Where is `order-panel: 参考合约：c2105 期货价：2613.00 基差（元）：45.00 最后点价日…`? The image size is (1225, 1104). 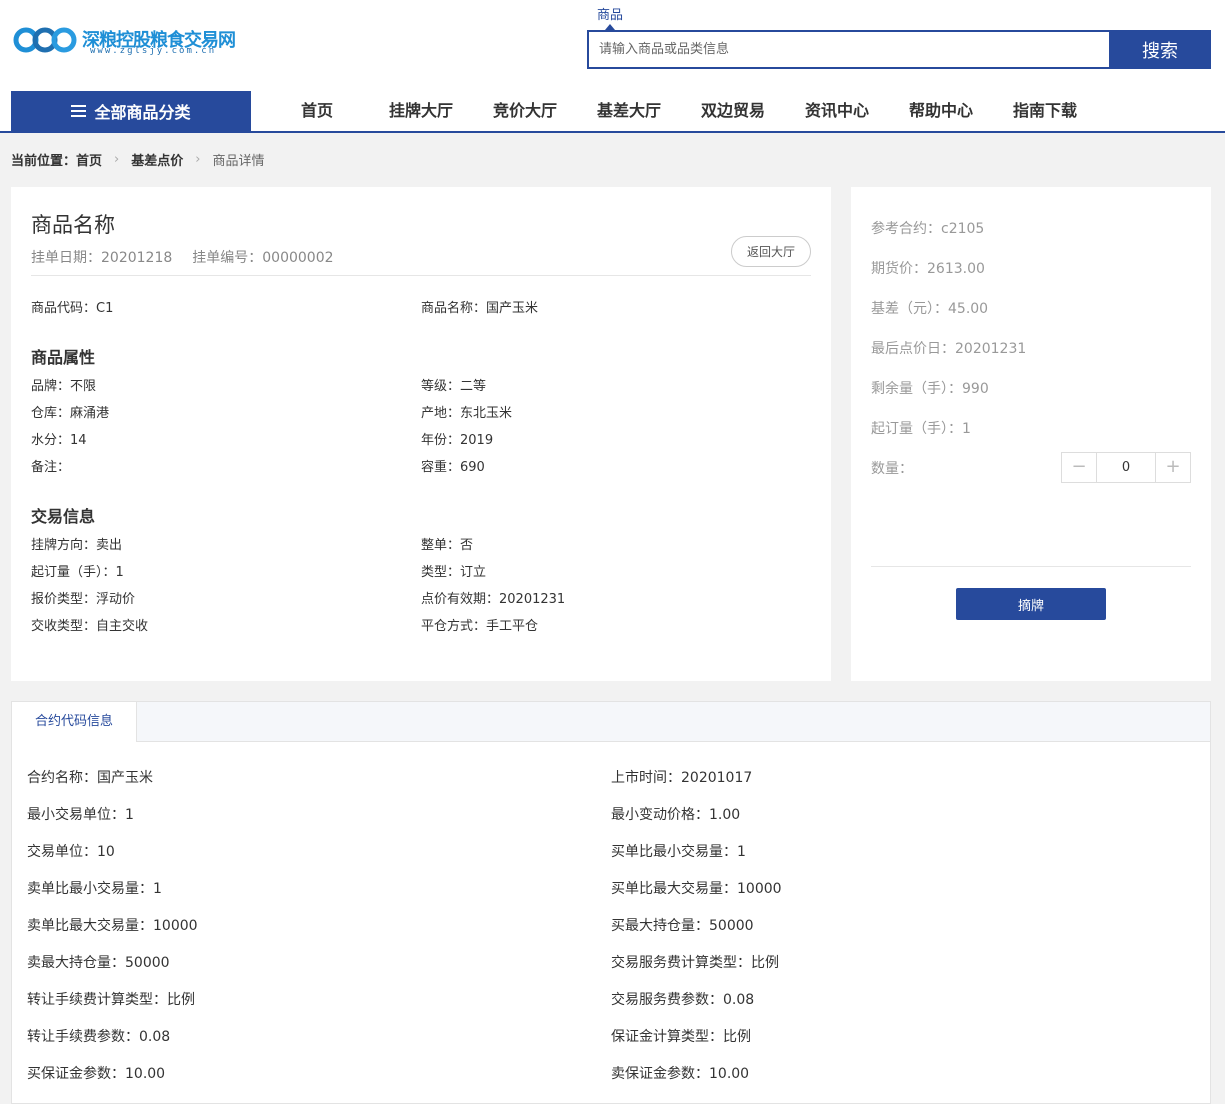 order-panel: 参考合约：c2105 期货价：2613.00 基差（元）：45.00 最后点价日… is located at coordinates (1031, 434).